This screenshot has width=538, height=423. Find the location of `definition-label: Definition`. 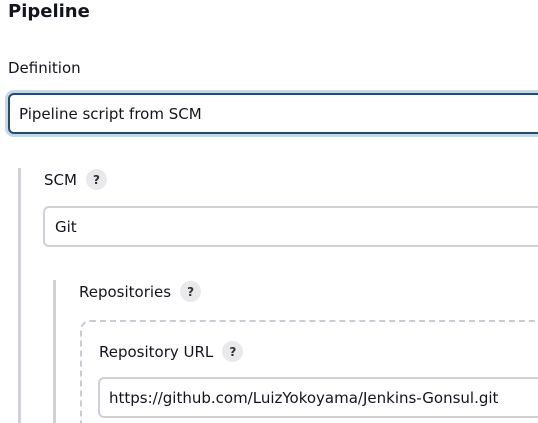

definition-label: Definition is located at coordinates (44, 68).